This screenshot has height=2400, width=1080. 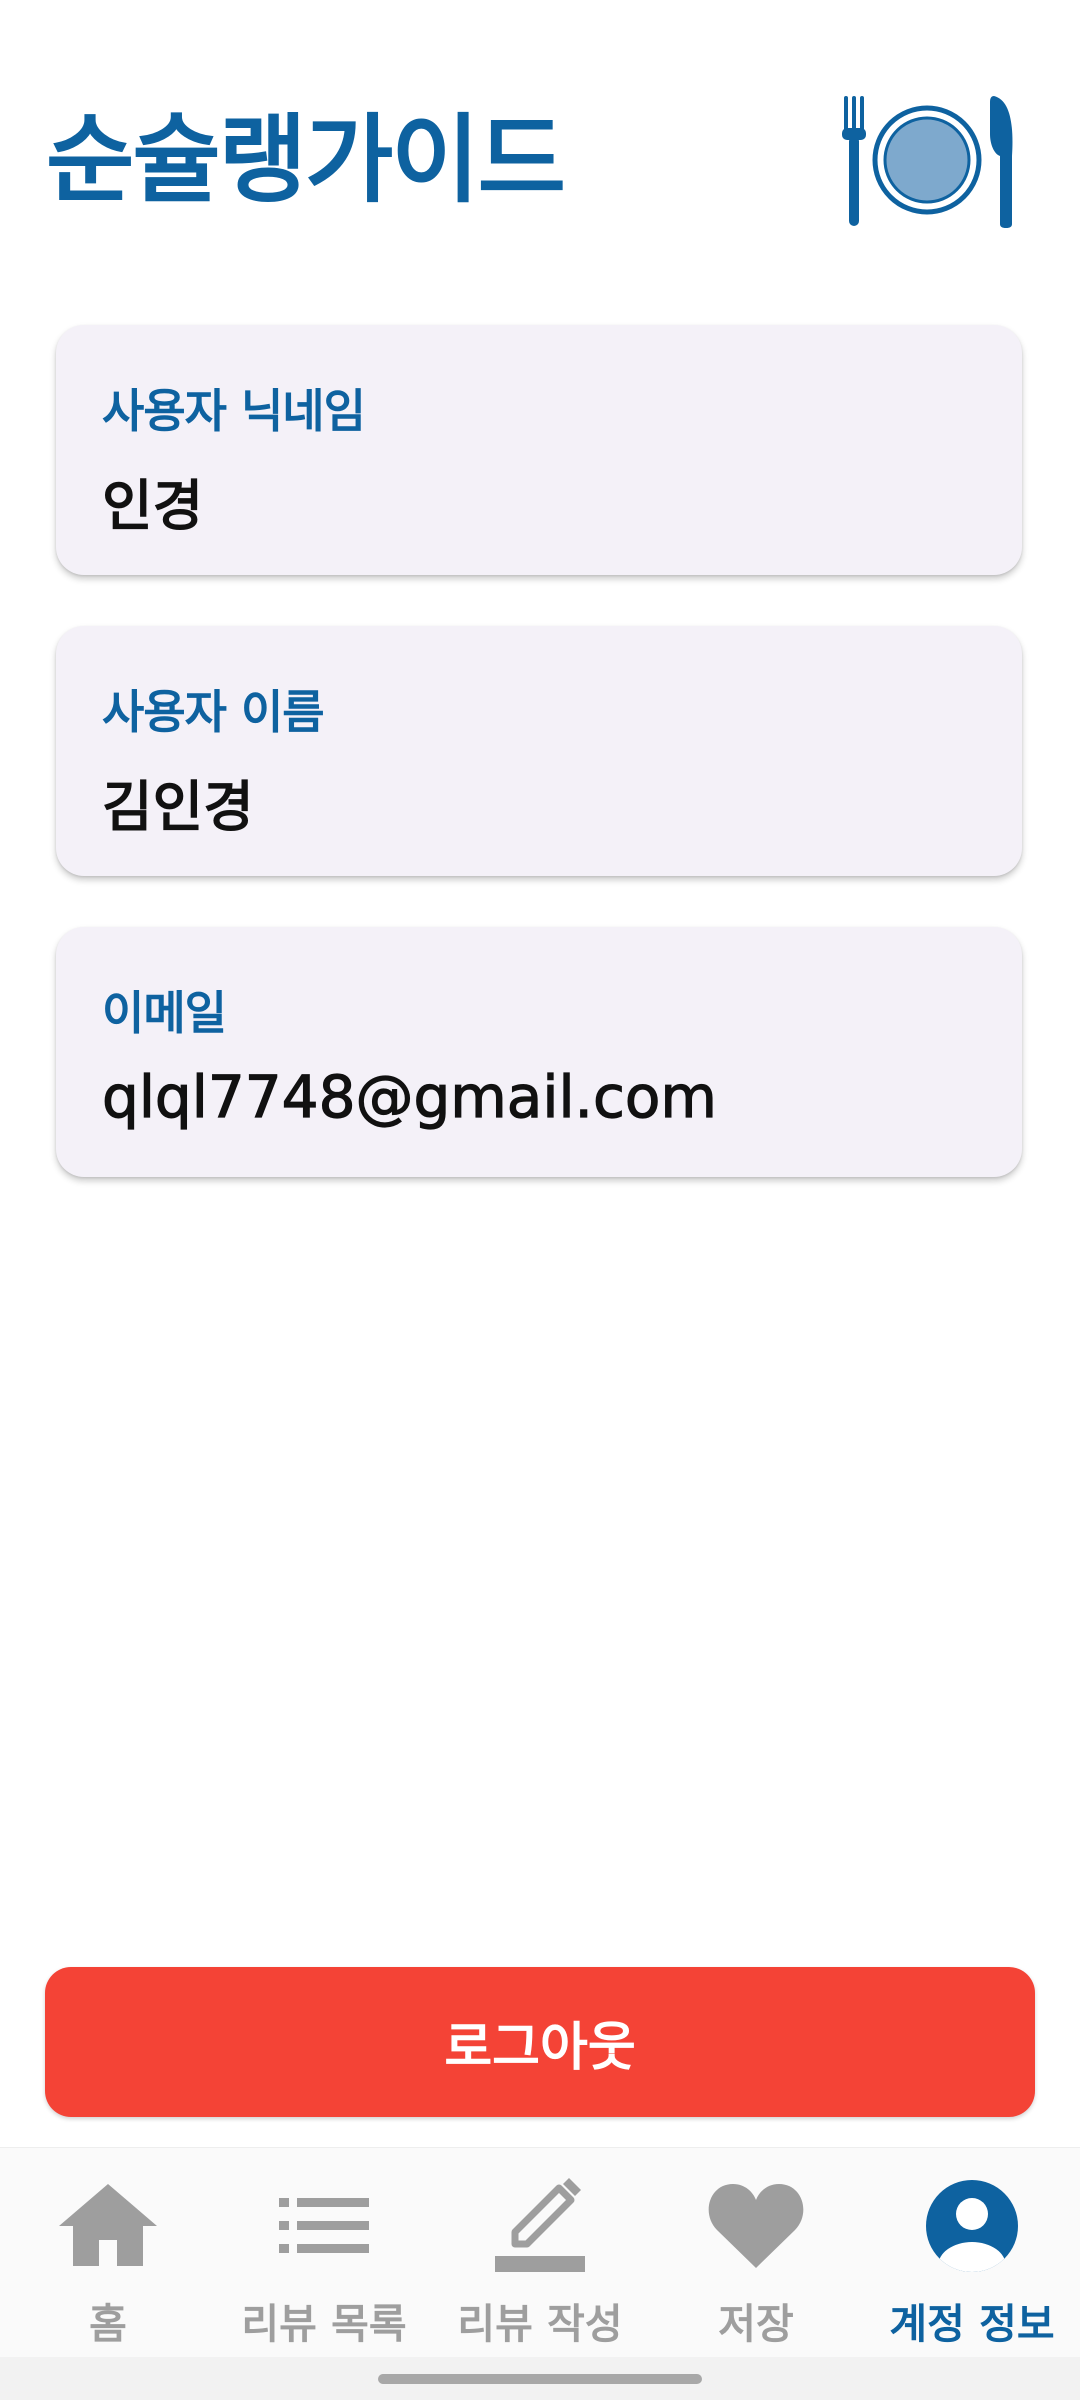 I want to click on nav-item-write-review: 리뷰 작성, so click(x=540, y=2253).